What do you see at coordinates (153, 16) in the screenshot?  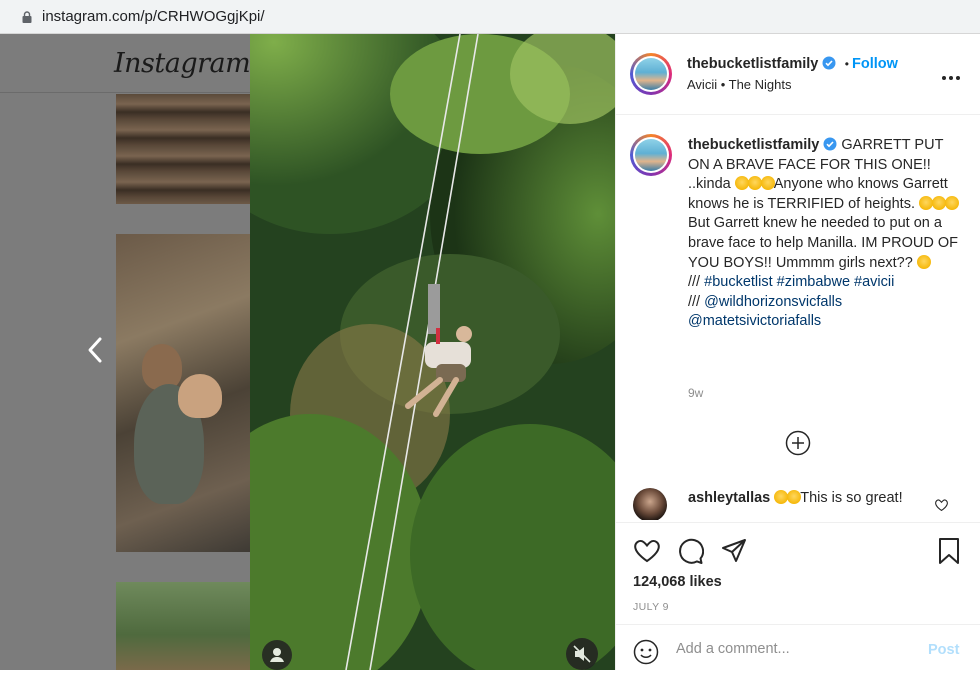 I see `url-text: instagram.com/p/CRHWOGgjKpi/` at bounding box center [153, 16].